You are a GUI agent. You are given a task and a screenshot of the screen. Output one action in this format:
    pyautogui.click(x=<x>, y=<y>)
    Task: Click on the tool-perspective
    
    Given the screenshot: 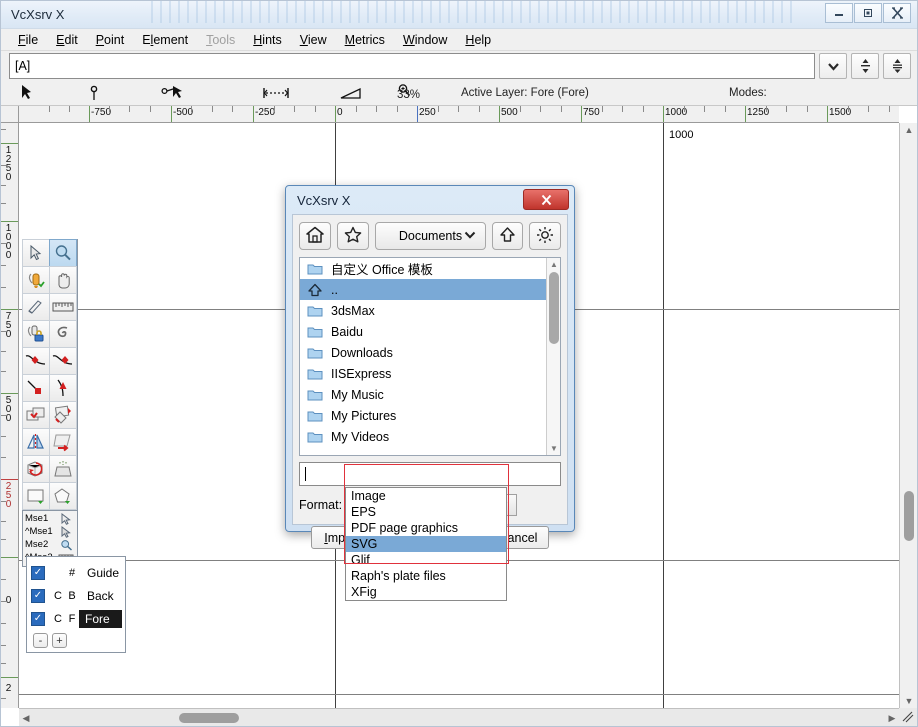 What is the action you would take?
    pyautogui.click(x=63, y=469)
    